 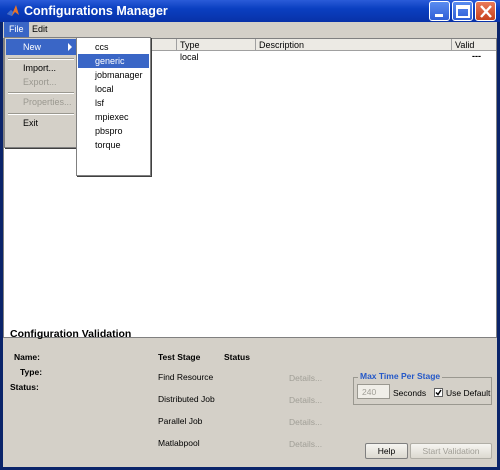 I want to click on submenu-item-local: local, so click(x=113, y=89).